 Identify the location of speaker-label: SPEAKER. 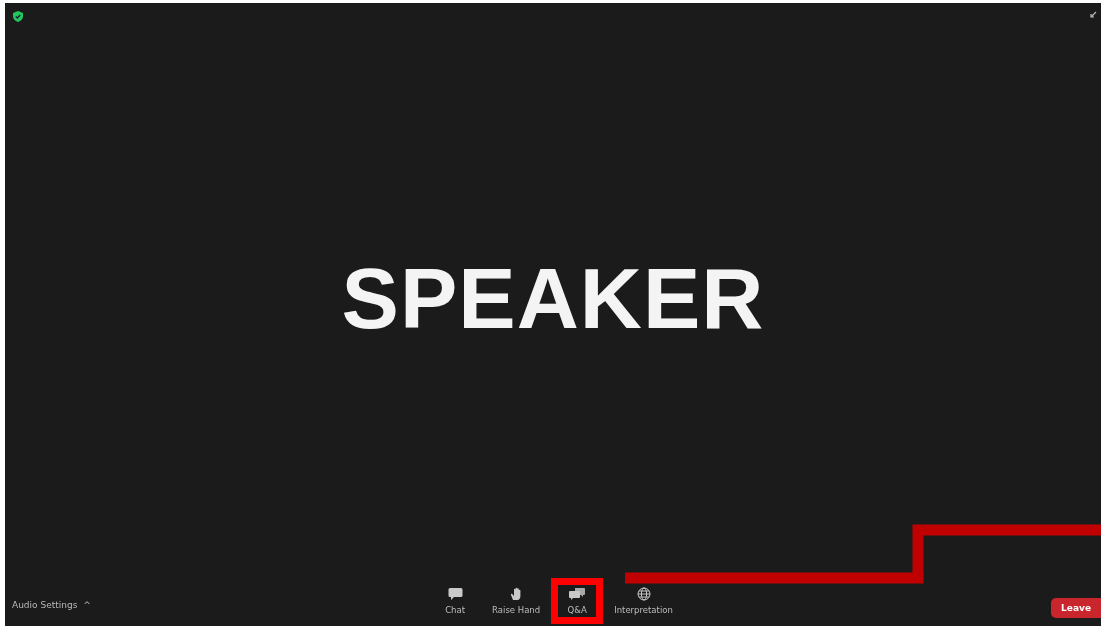
(553, 298).